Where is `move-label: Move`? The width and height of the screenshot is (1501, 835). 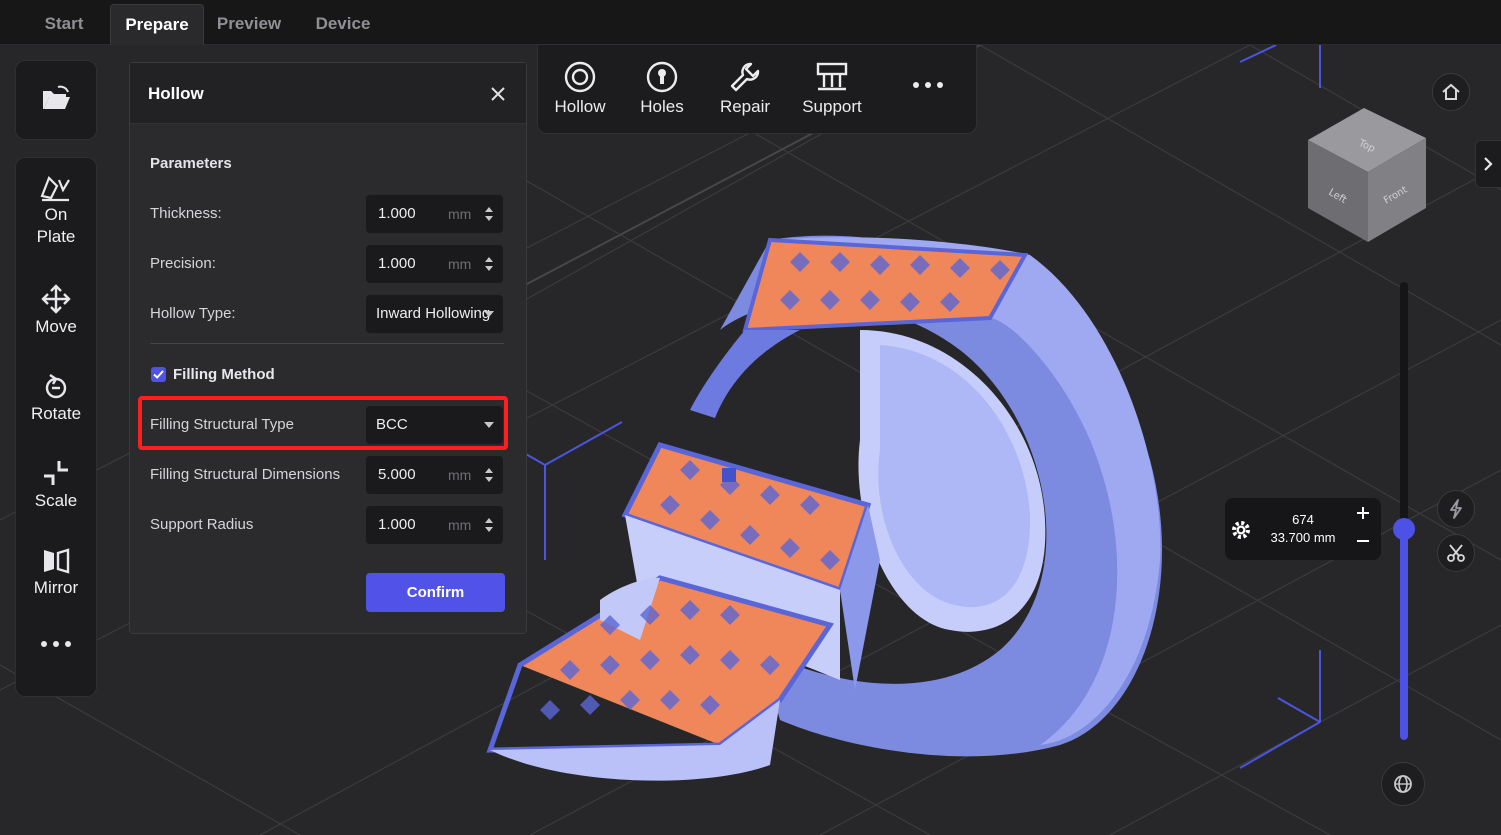 move-label: Move is located at coordinates (56, 326).